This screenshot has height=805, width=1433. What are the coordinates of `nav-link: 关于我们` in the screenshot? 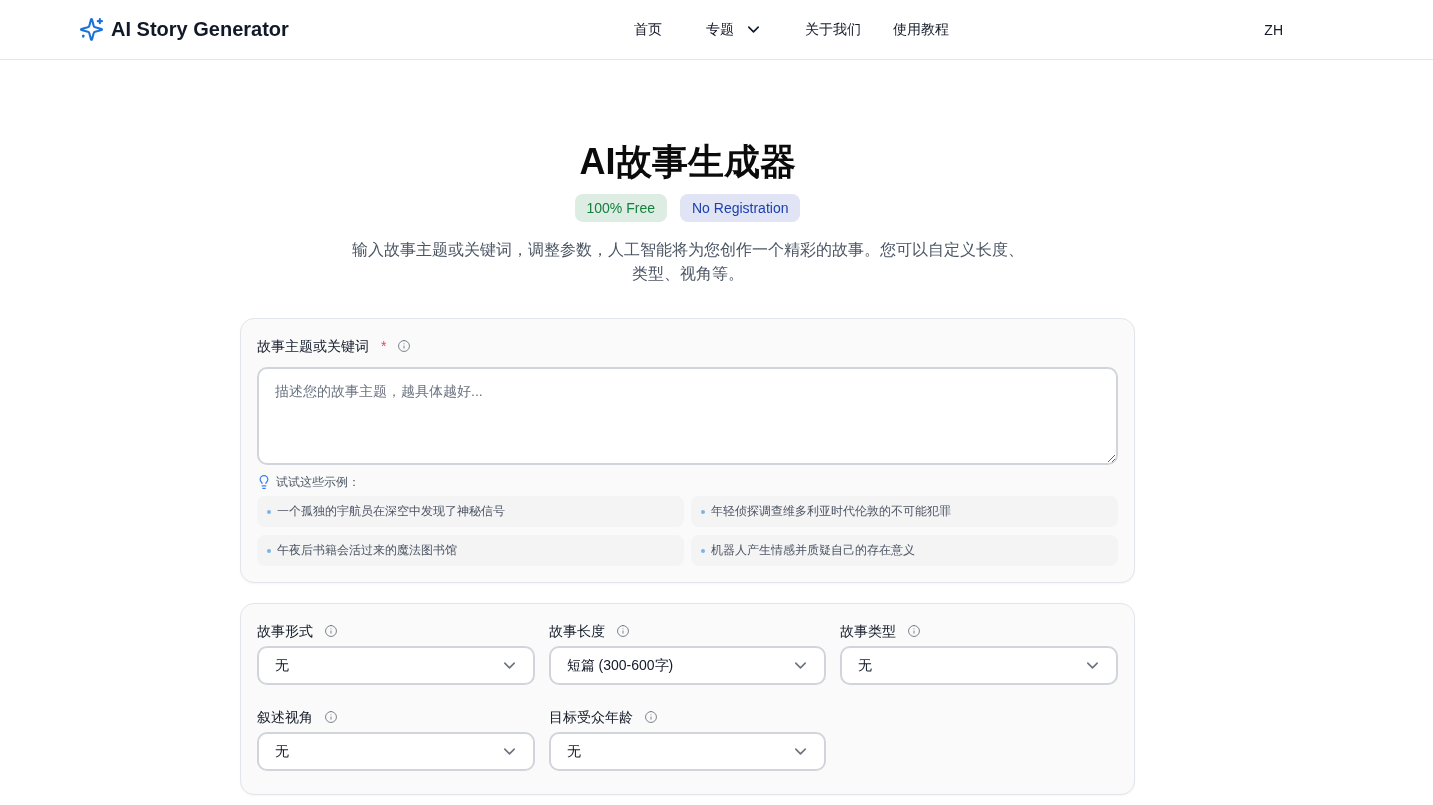 It's located at (833, 29).